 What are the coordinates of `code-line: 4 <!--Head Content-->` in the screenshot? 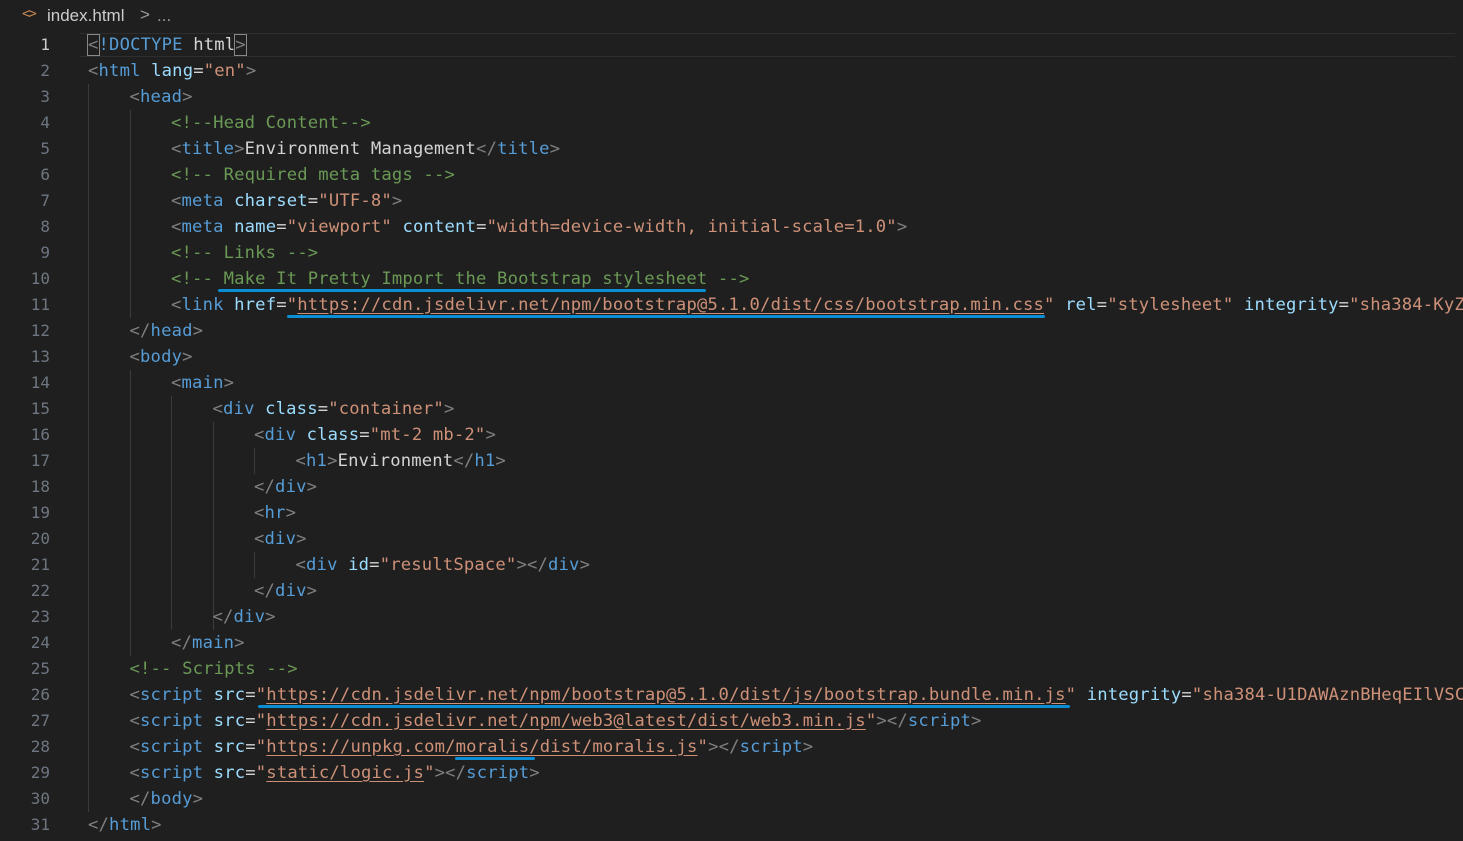 It's located at (731, 123).